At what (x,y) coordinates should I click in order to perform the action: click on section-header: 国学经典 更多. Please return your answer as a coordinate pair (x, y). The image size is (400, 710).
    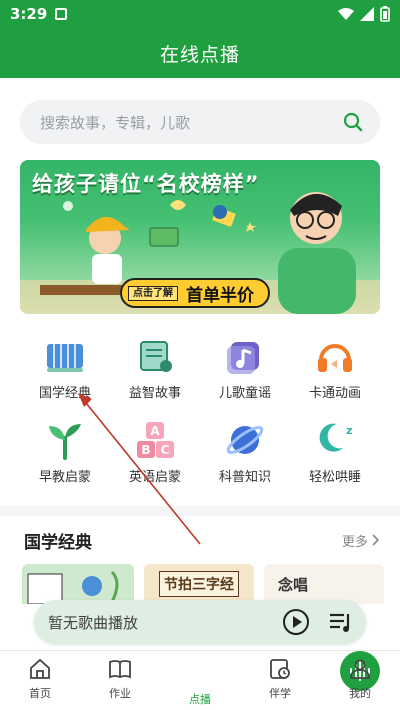
    Looking at the image, I should click on (202, 540).